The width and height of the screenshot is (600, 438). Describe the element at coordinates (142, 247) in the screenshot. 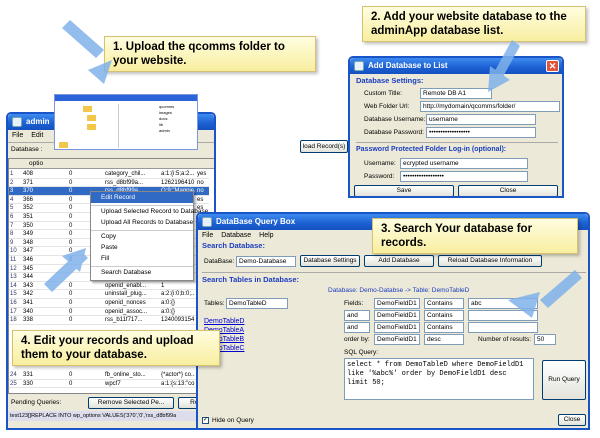

I see `menu-item-paste: Paste` at that location.